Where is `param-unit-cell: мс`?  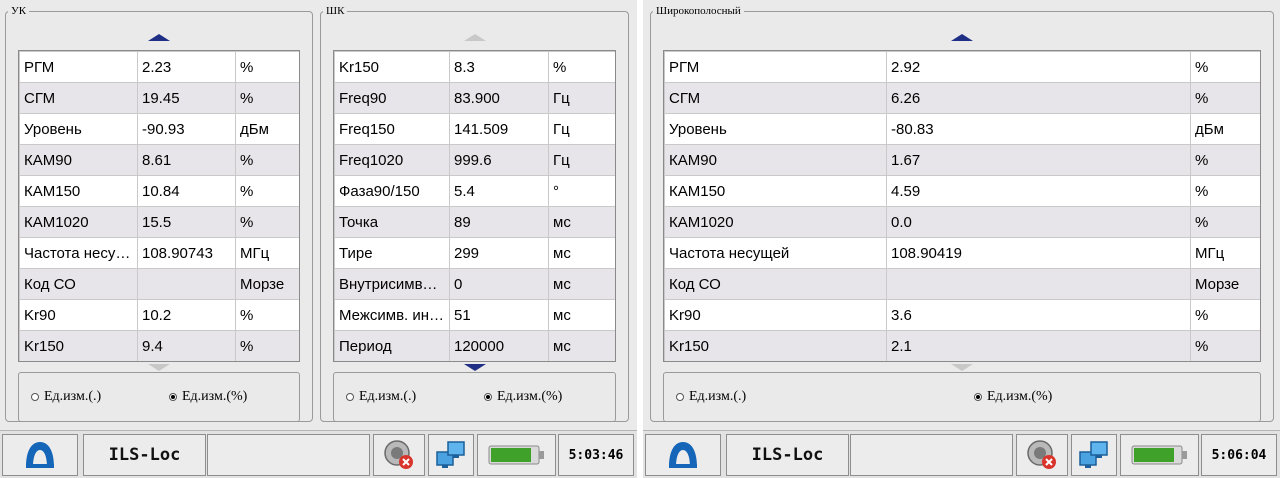
param-unit-cell: мс is located at coordinates (581, 284).